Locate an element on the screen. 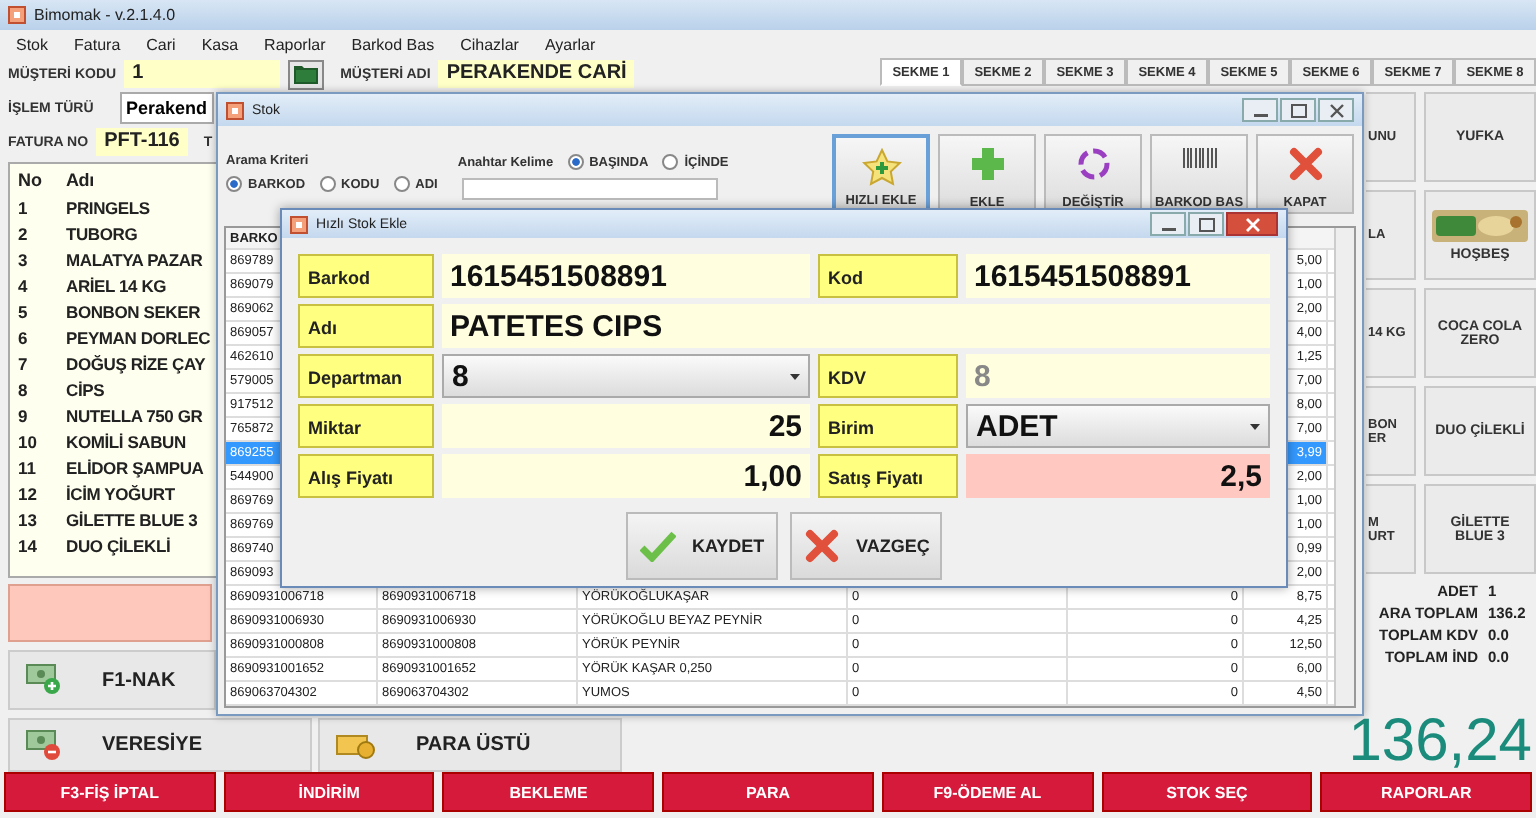 Image resolution: width=1536 pixels, height=818 pixels. menu-item: Kasa is located at coordinates (220, 44).